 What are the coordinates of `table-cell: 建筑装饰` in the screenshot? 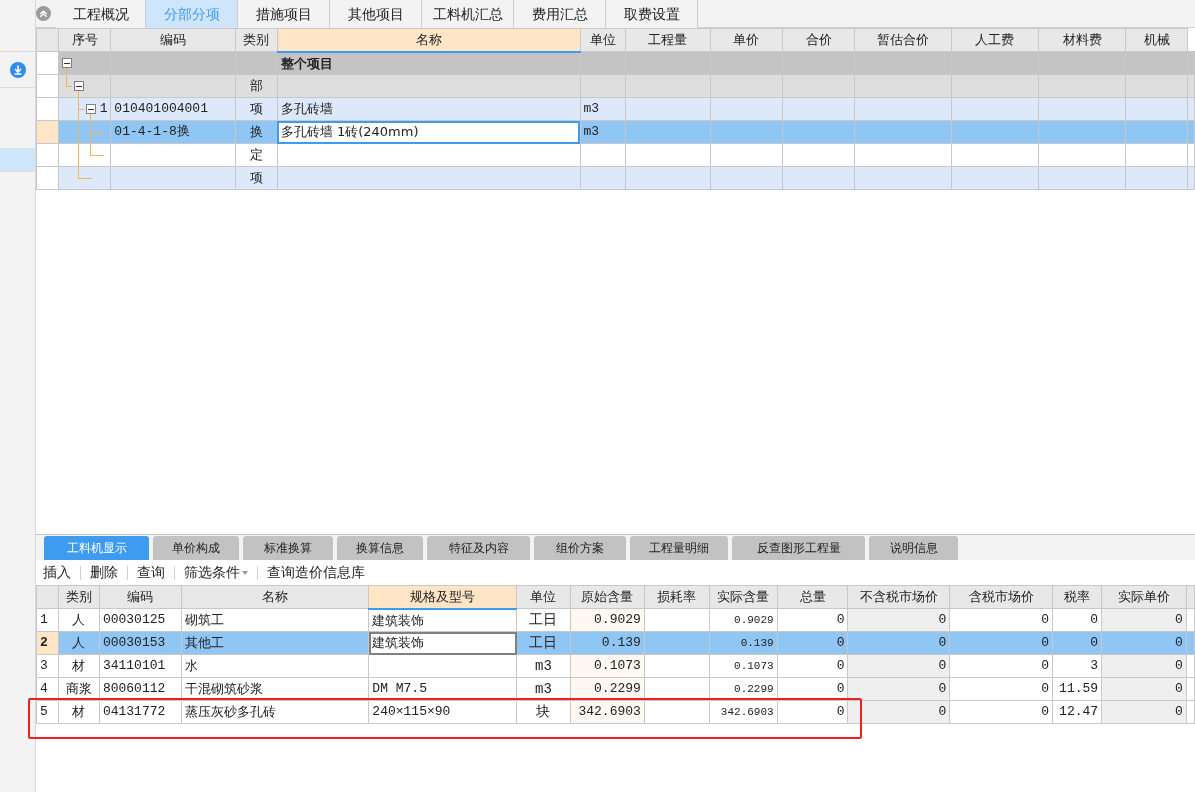 It's located at (442, 620).